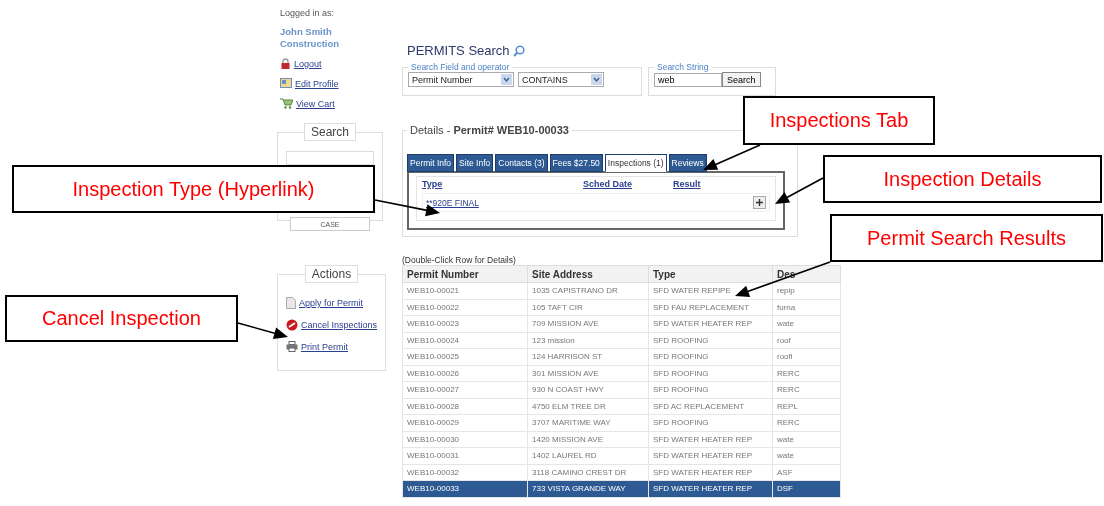 Image resolution: width=1104 pixels, height=506 pixels. Describe the element at coordinates (465, 389) in the screenshot. I see `table-cell: WEB10-00027` at that location.